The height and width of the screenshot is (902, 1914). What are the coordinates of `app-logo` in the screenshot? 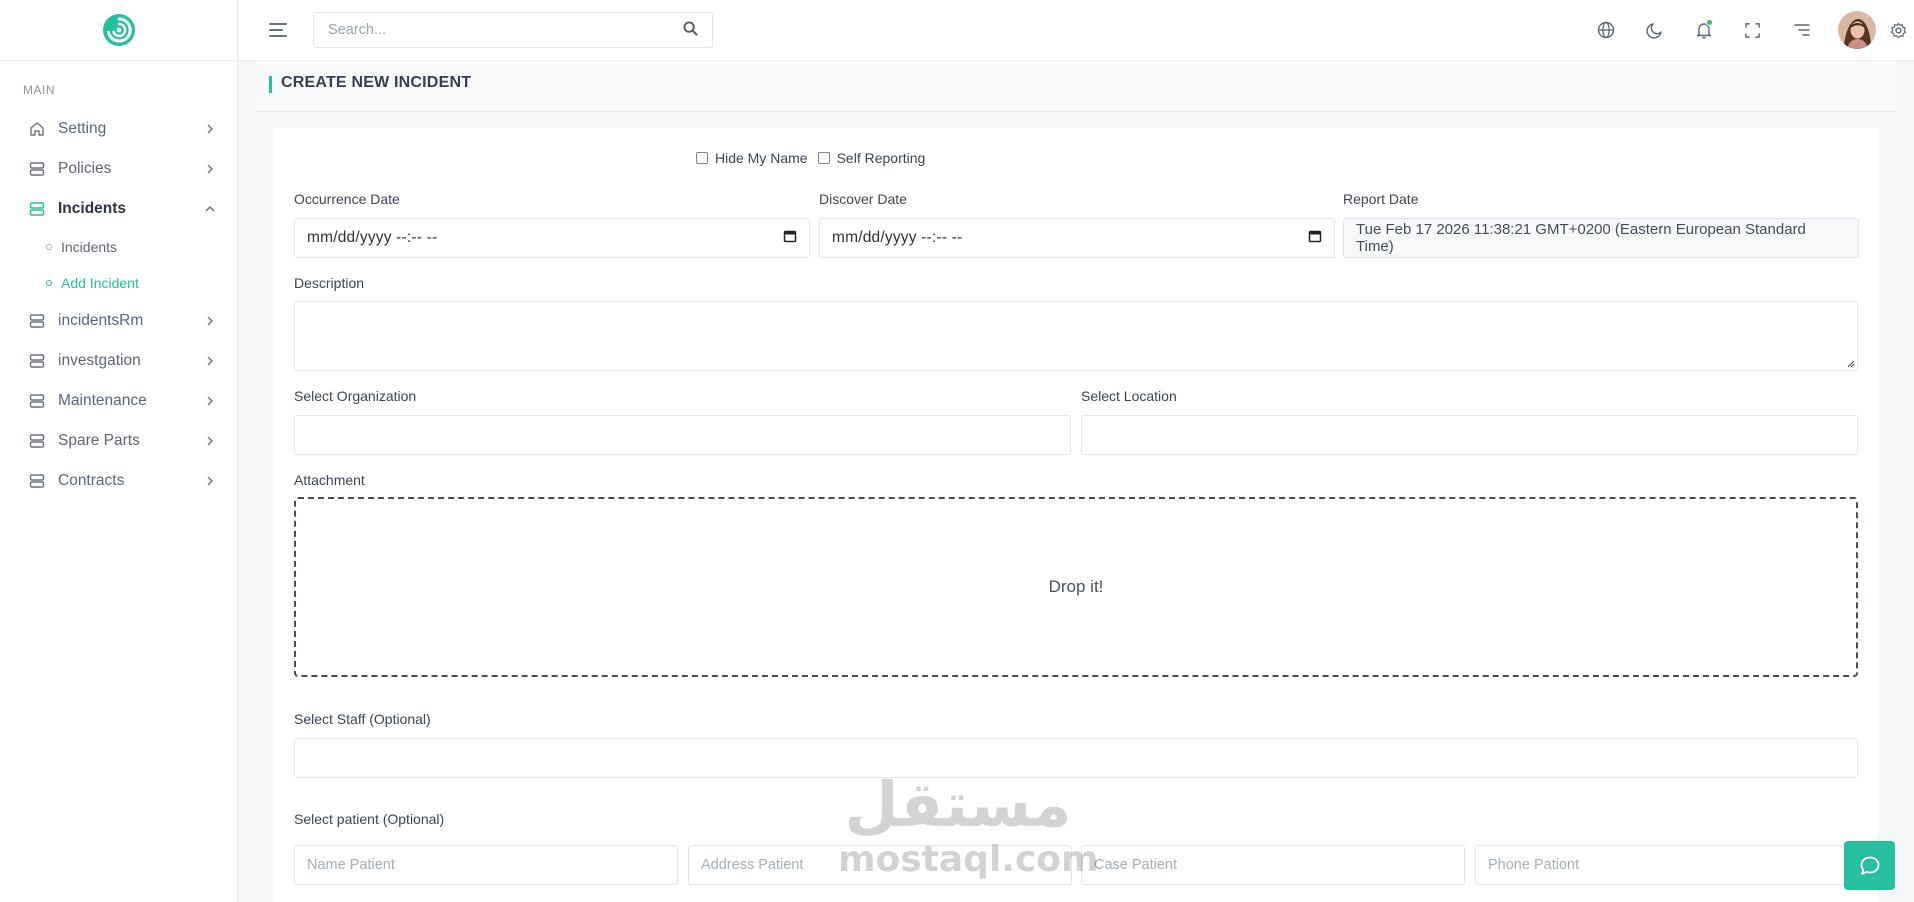 It's located at (119, 30).